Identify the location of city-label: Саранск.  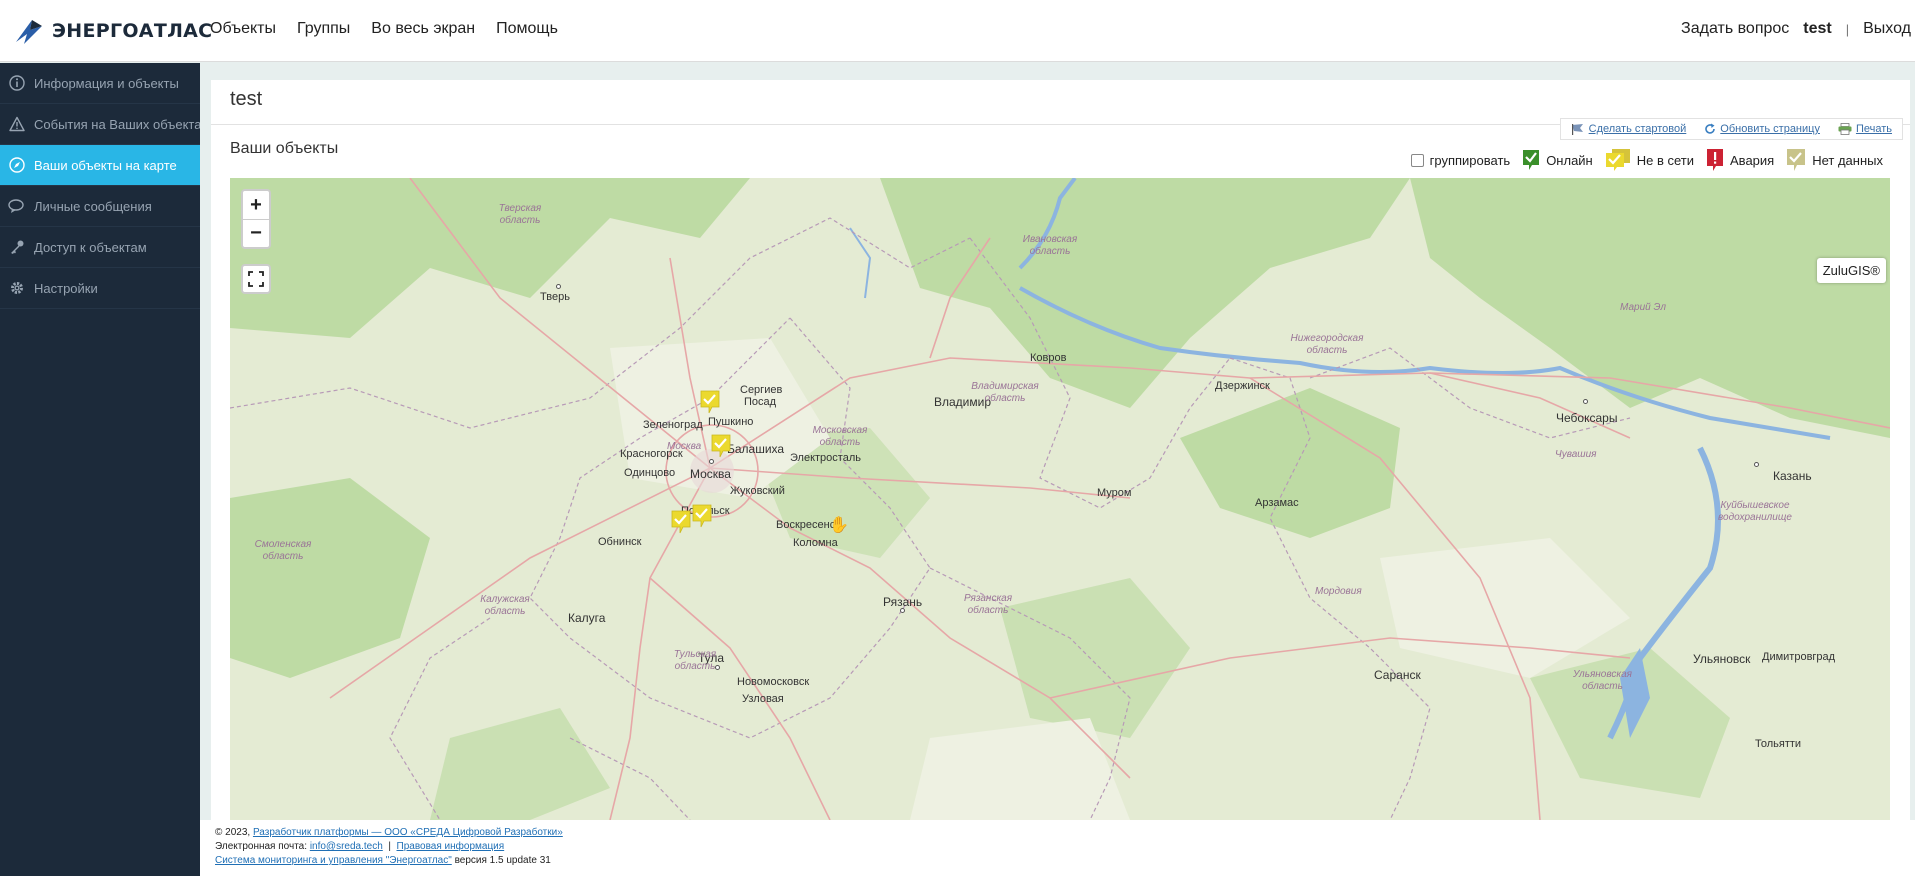
(1397, 675).